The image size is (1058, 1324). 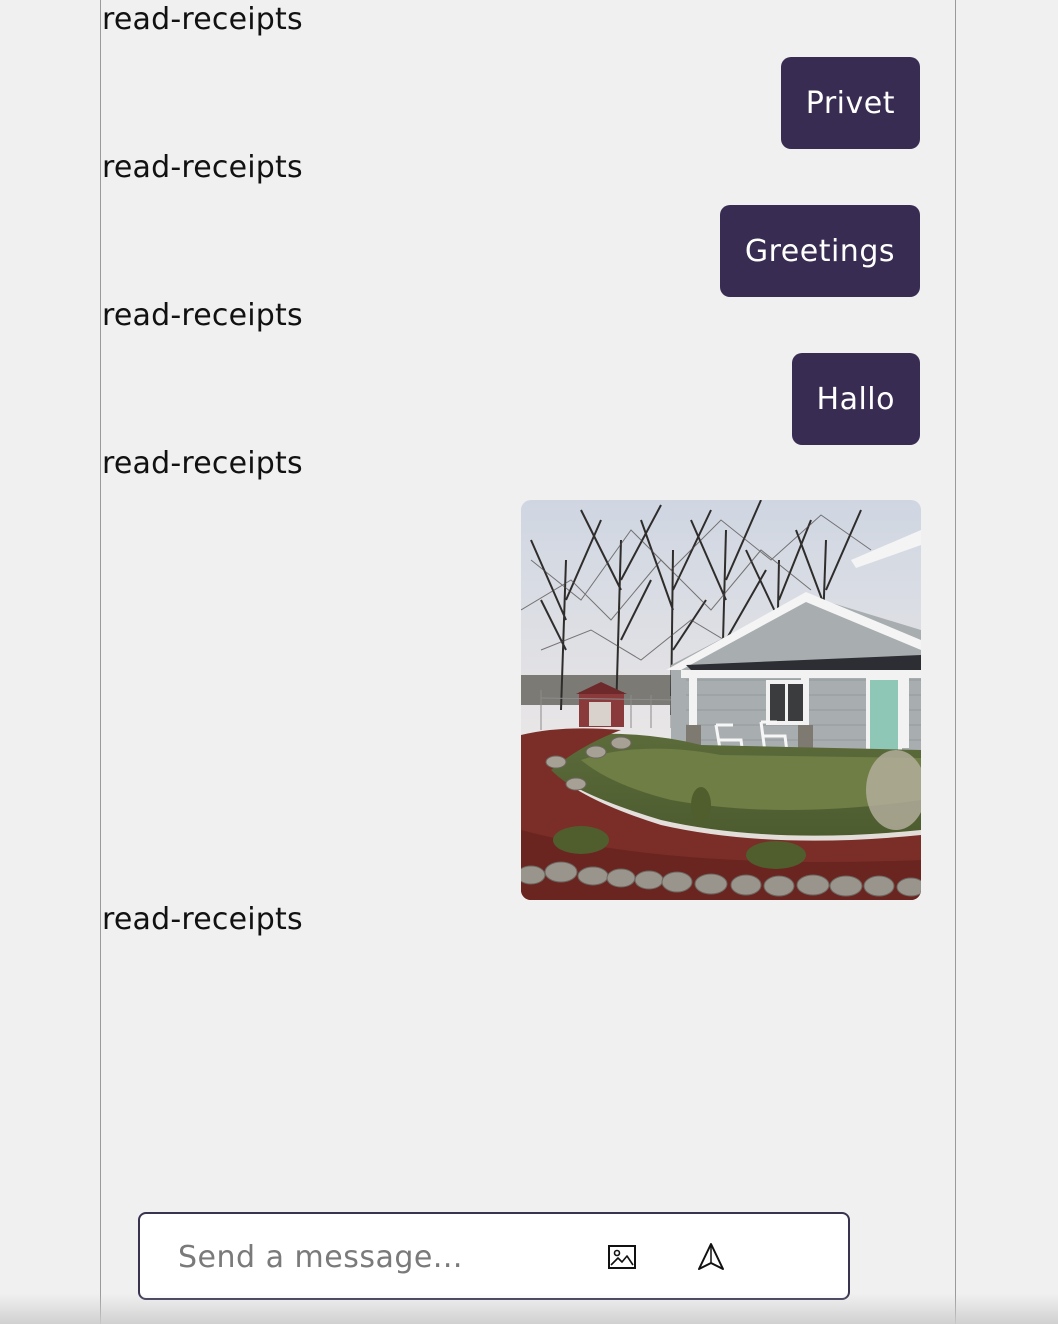 What do you see at coordinates (855, 399) in the screenshot?
I see `message-bubble-hallo: Hallo` at bounding box center [855, 399].